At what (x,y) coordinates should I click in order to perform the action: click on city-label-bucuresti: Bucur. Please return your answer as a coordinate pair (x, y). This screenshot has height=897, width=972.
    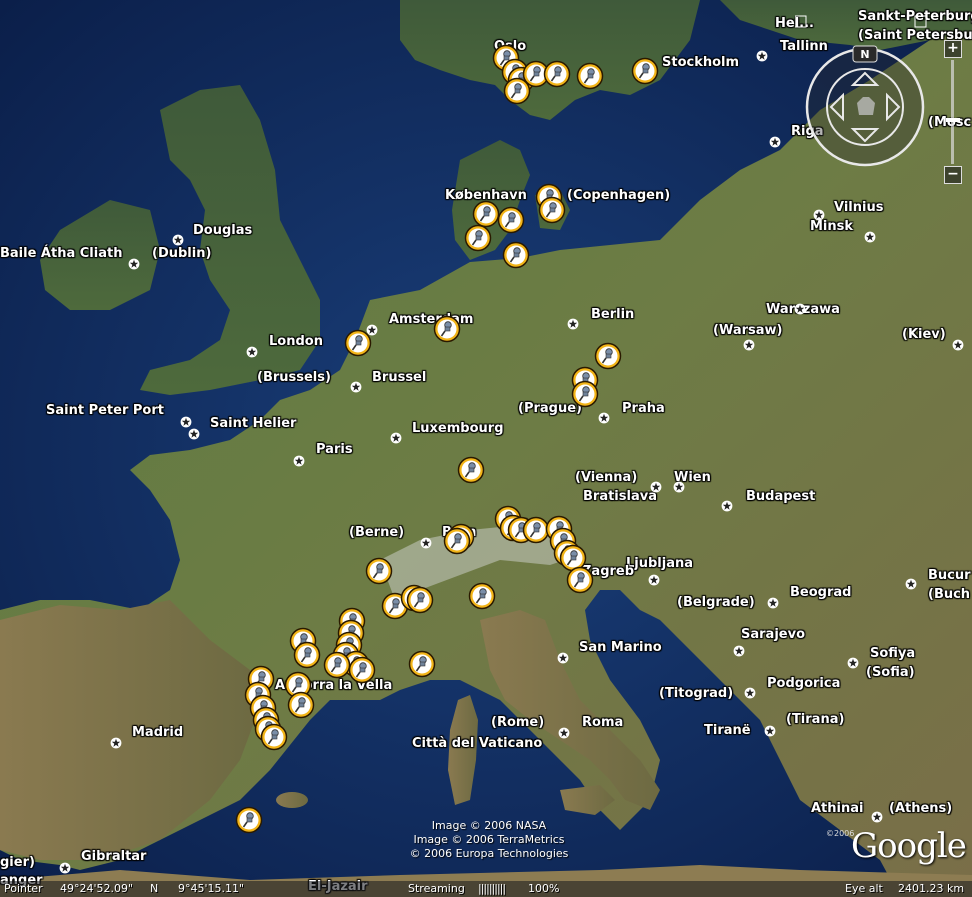
    Looking at the image, I should click on (949, 576).